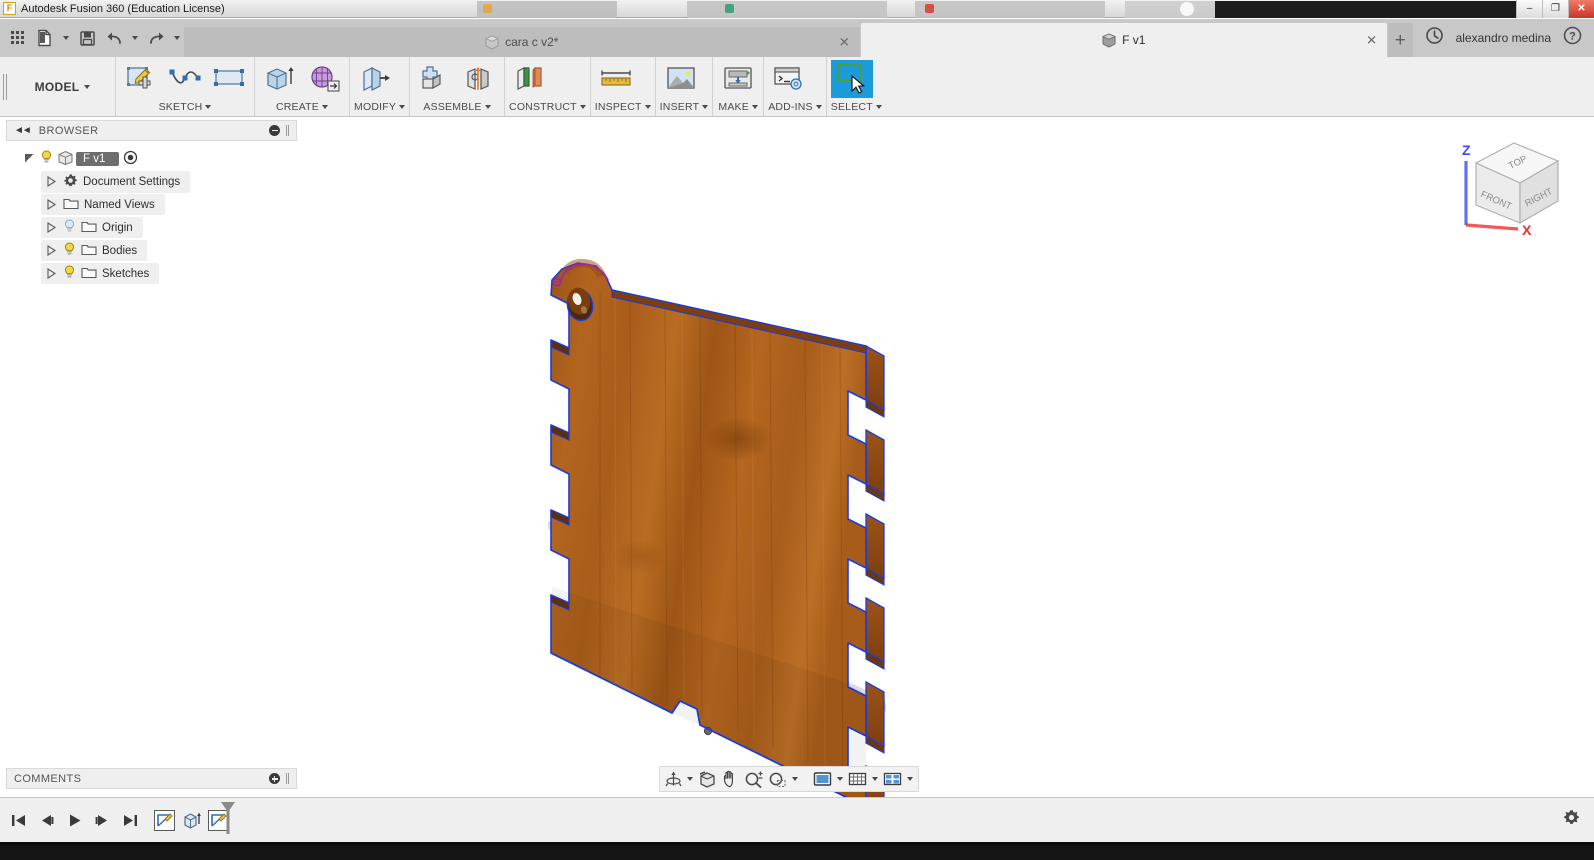  I want to click on orbit-dropdown, so click(690, 779).